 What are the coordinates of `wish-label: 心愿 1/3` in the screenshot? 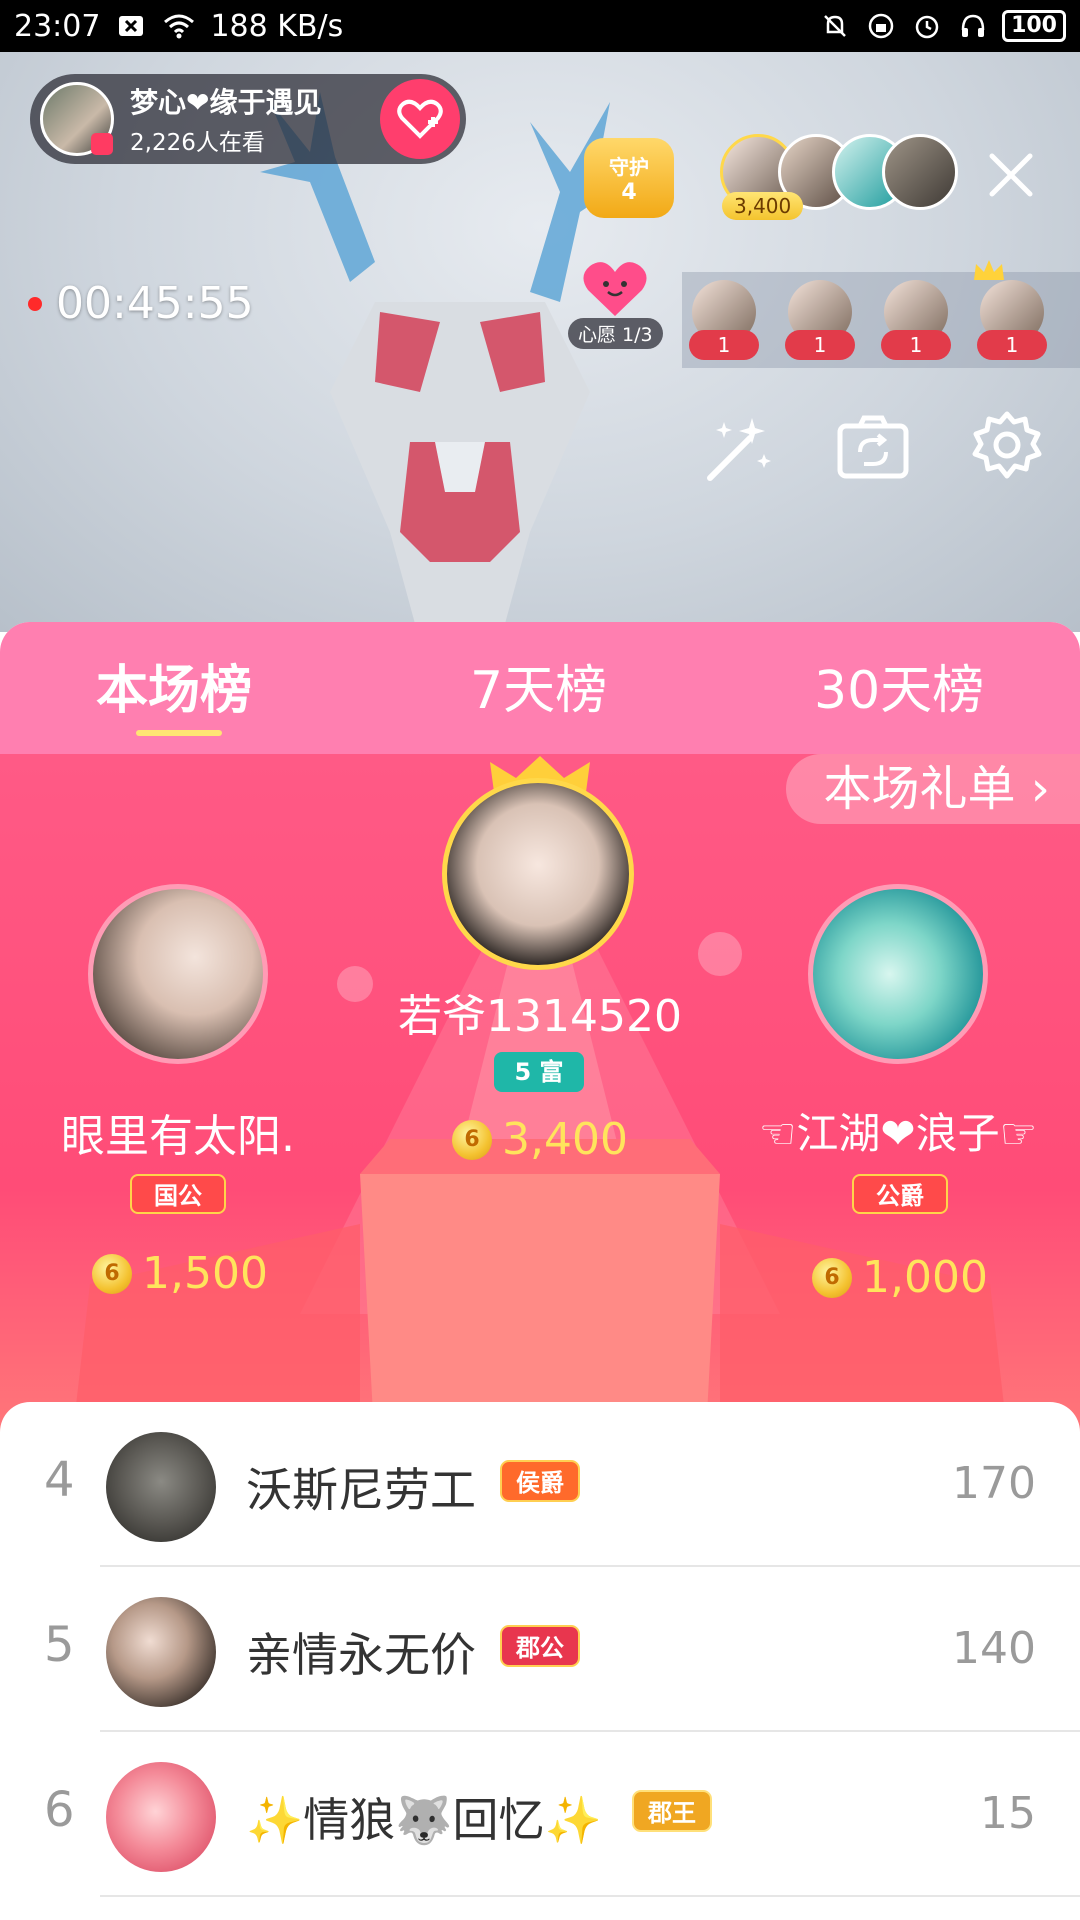 It's located at (615, 333).